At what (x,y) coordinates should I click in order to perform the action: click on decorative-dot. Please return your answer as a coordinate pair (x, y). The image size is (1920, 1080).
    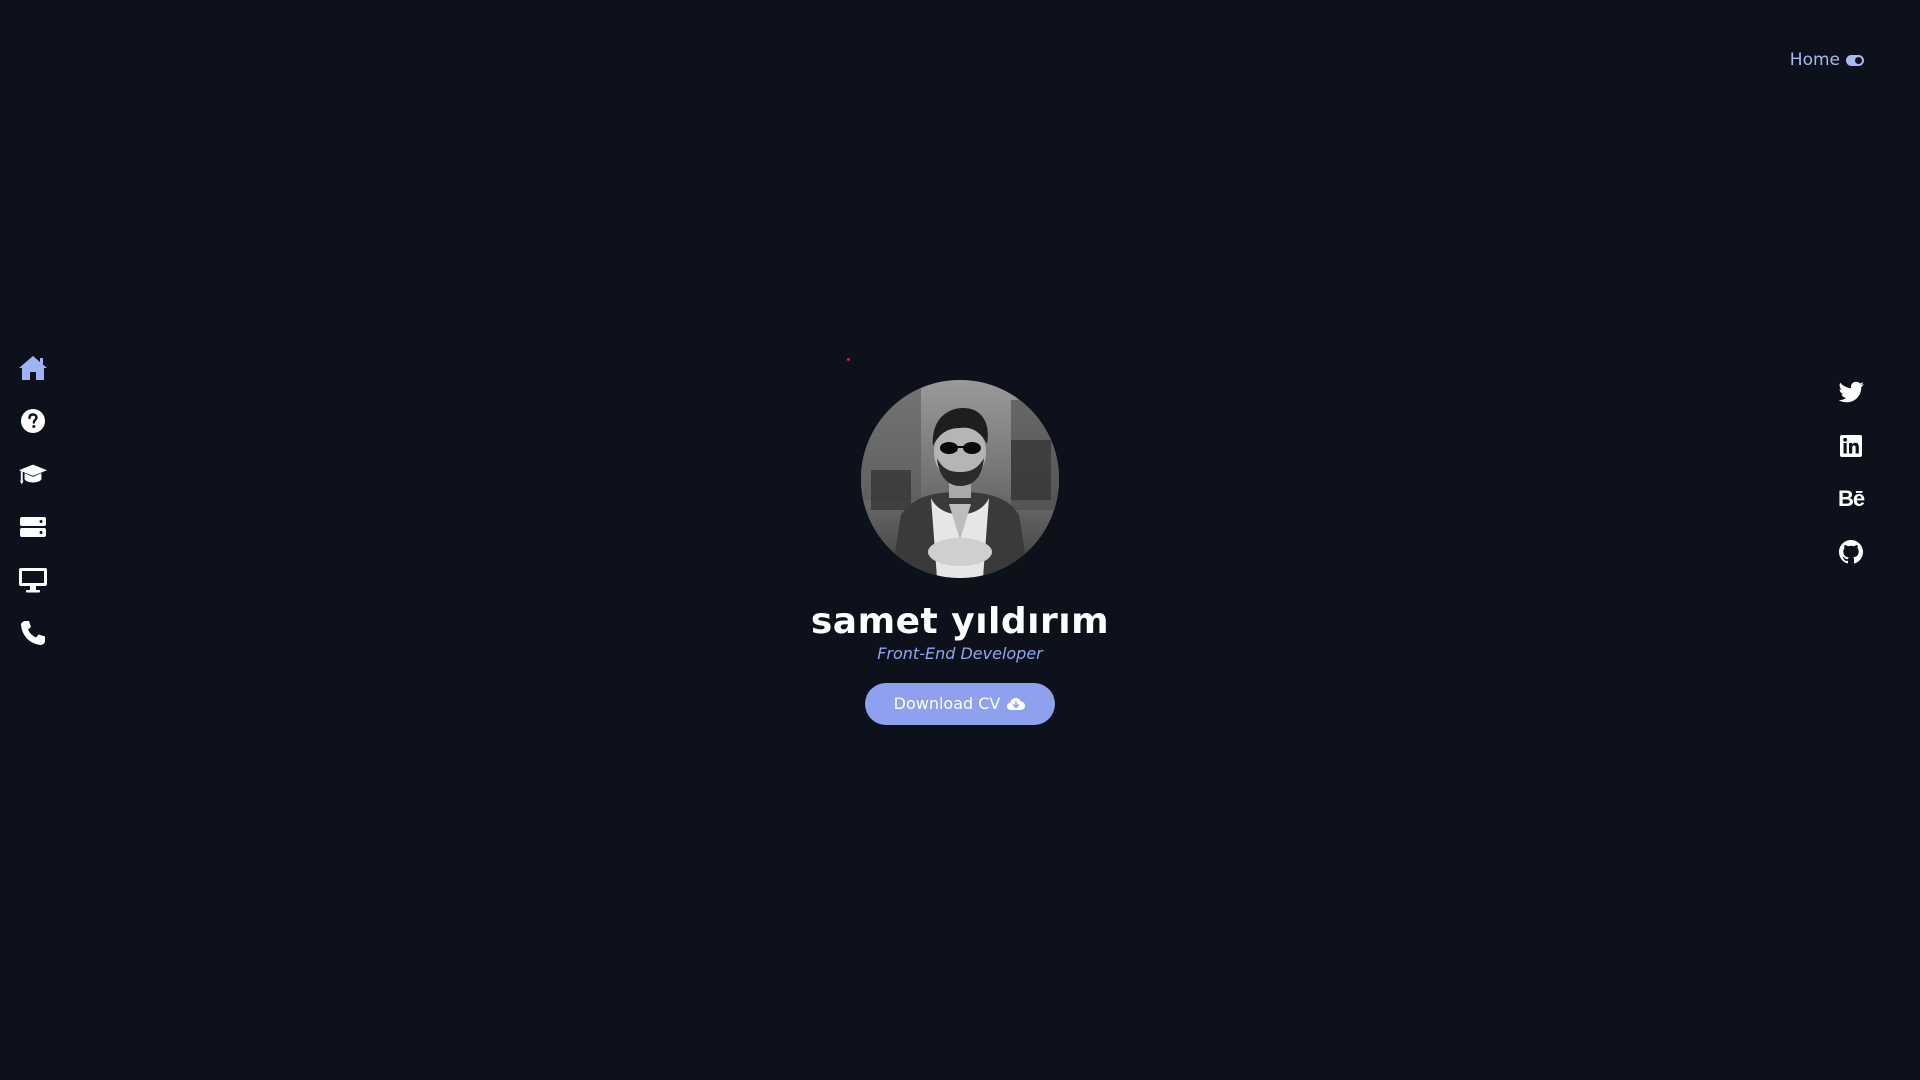
    Looking at the image, I should click on (848, 359).